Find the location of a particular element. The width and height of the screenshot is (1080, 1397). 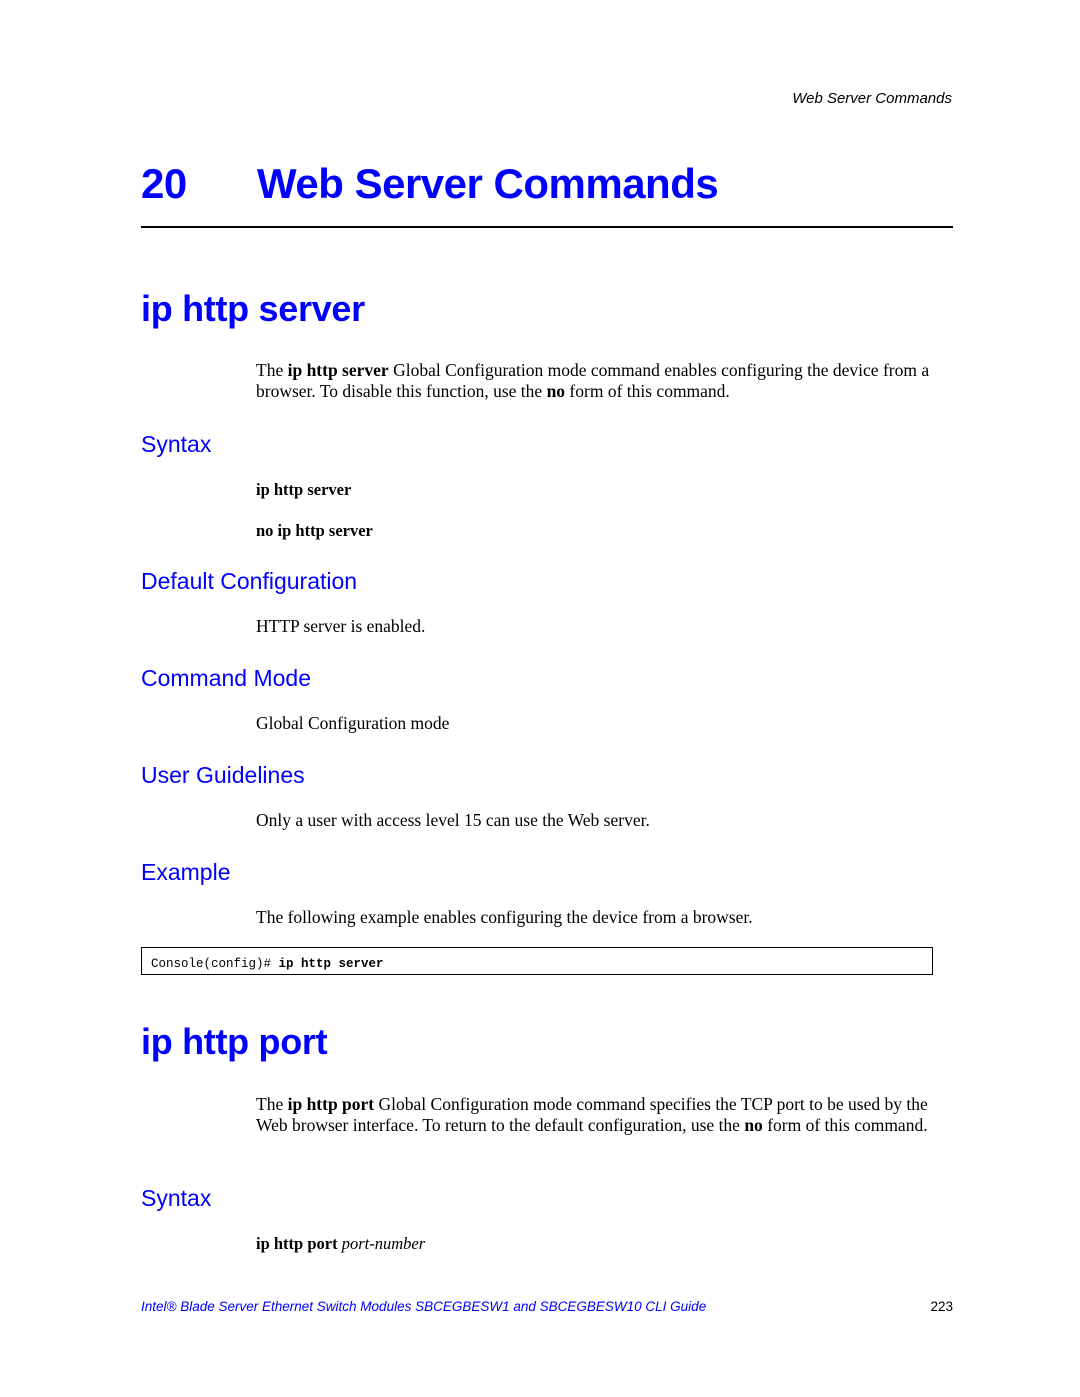

syntax-line: ip http server is located at coordinates (304, 489).